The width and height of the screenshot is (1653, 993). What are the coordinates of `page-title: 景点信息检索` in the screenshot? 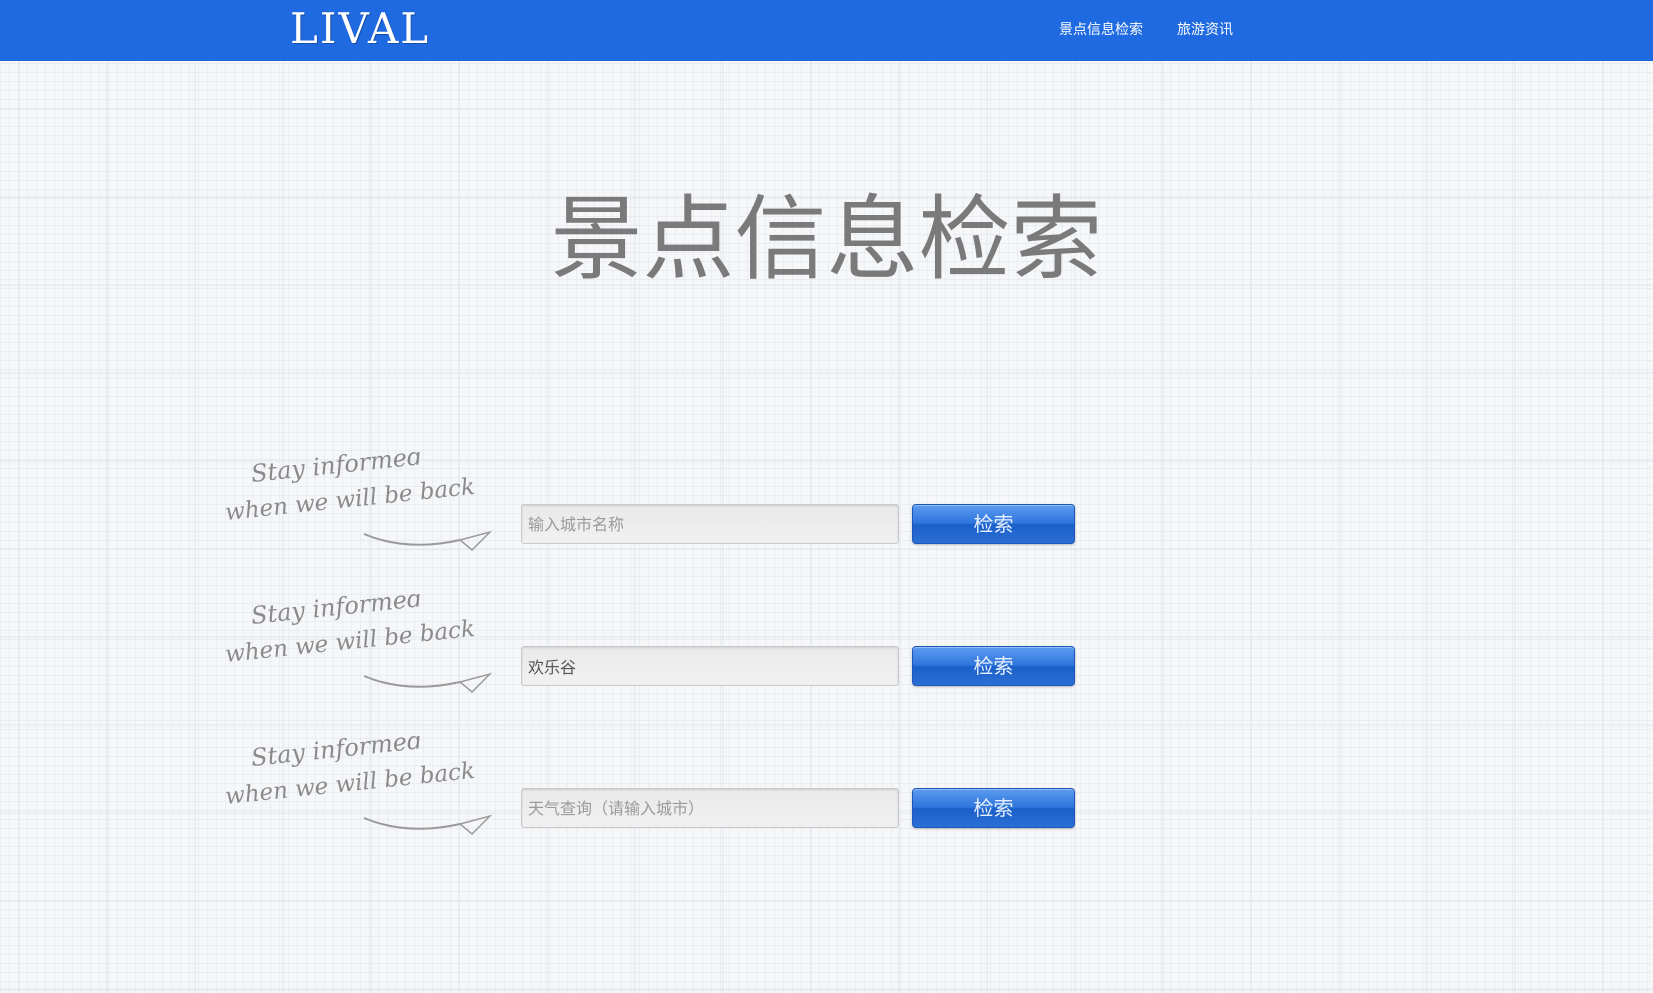 It's located at (826, 239).